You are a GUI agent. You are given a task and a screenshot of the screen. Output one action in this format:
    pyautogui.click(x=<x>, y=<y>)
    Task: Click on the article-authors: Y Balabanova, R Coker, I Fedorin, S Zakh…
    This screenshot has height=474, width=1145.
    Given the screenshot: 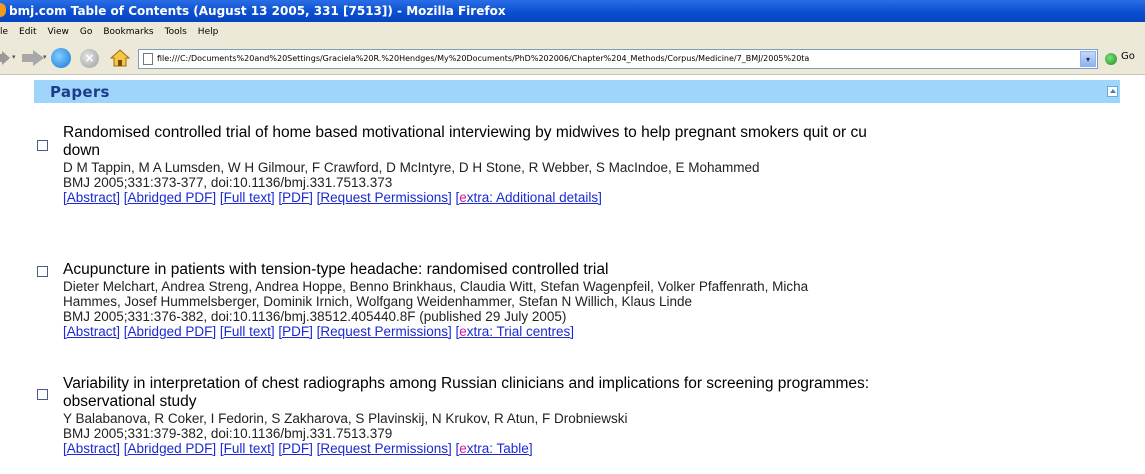 What is the action you would take?
    pyautogui.click(x=345, y=418)
    